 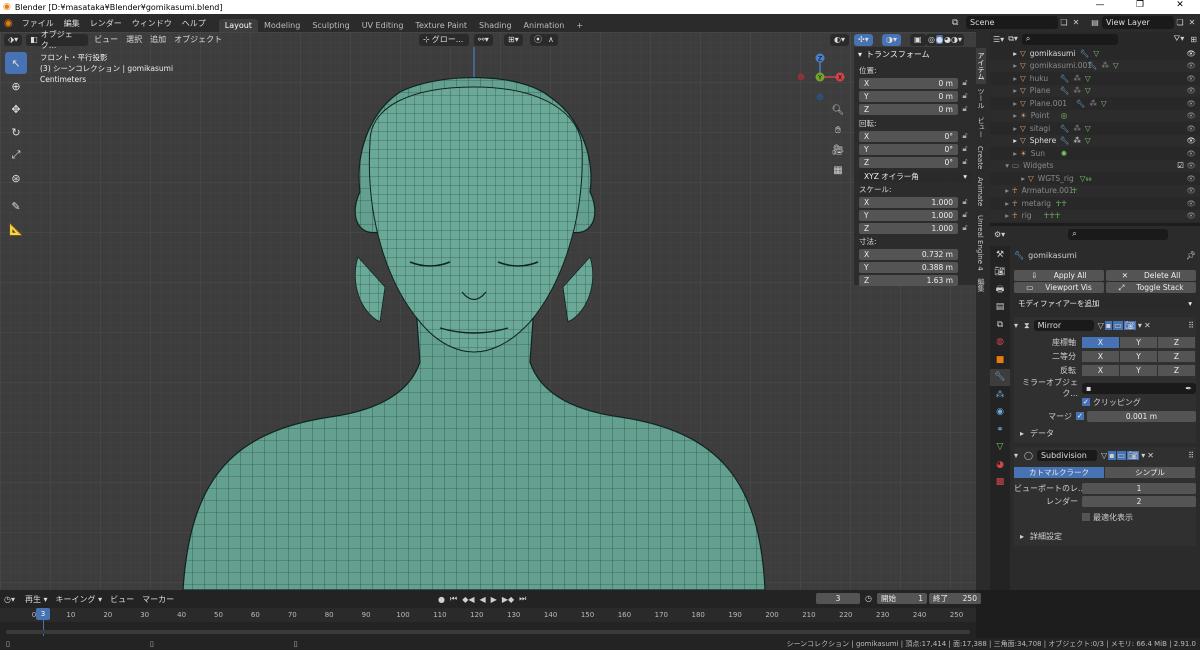 I want to click on select-tool-icon: ↖, so click(x=16, y=63).